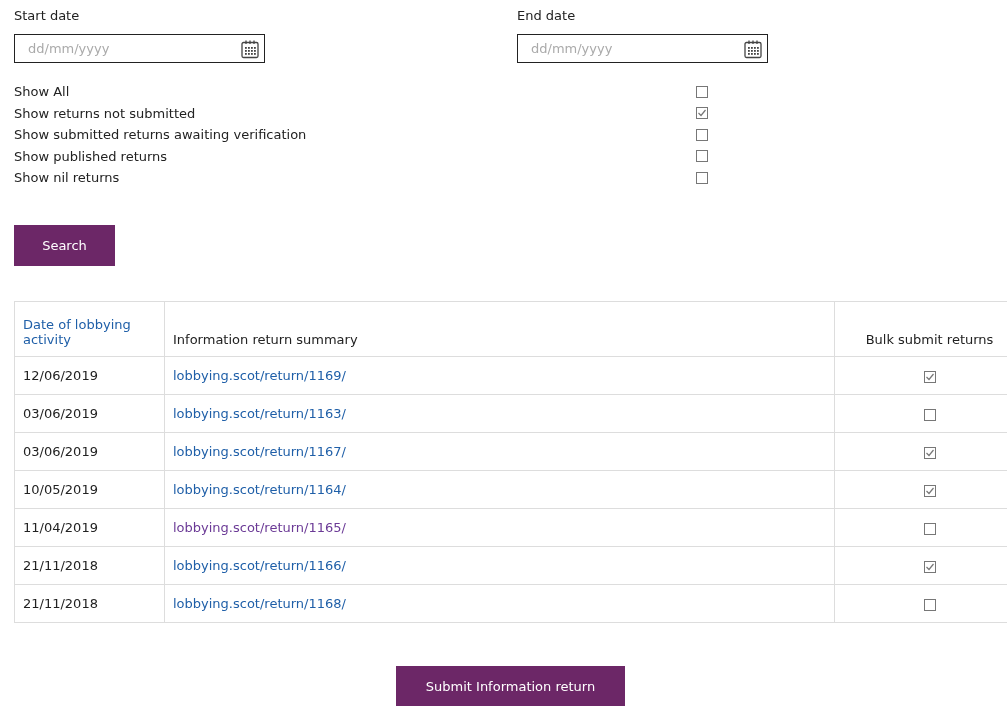  What do you see at coordinates (60, 527) in the screenshot?
I see `date-cell: 11/04/2019` at bounding box center [60, 527].